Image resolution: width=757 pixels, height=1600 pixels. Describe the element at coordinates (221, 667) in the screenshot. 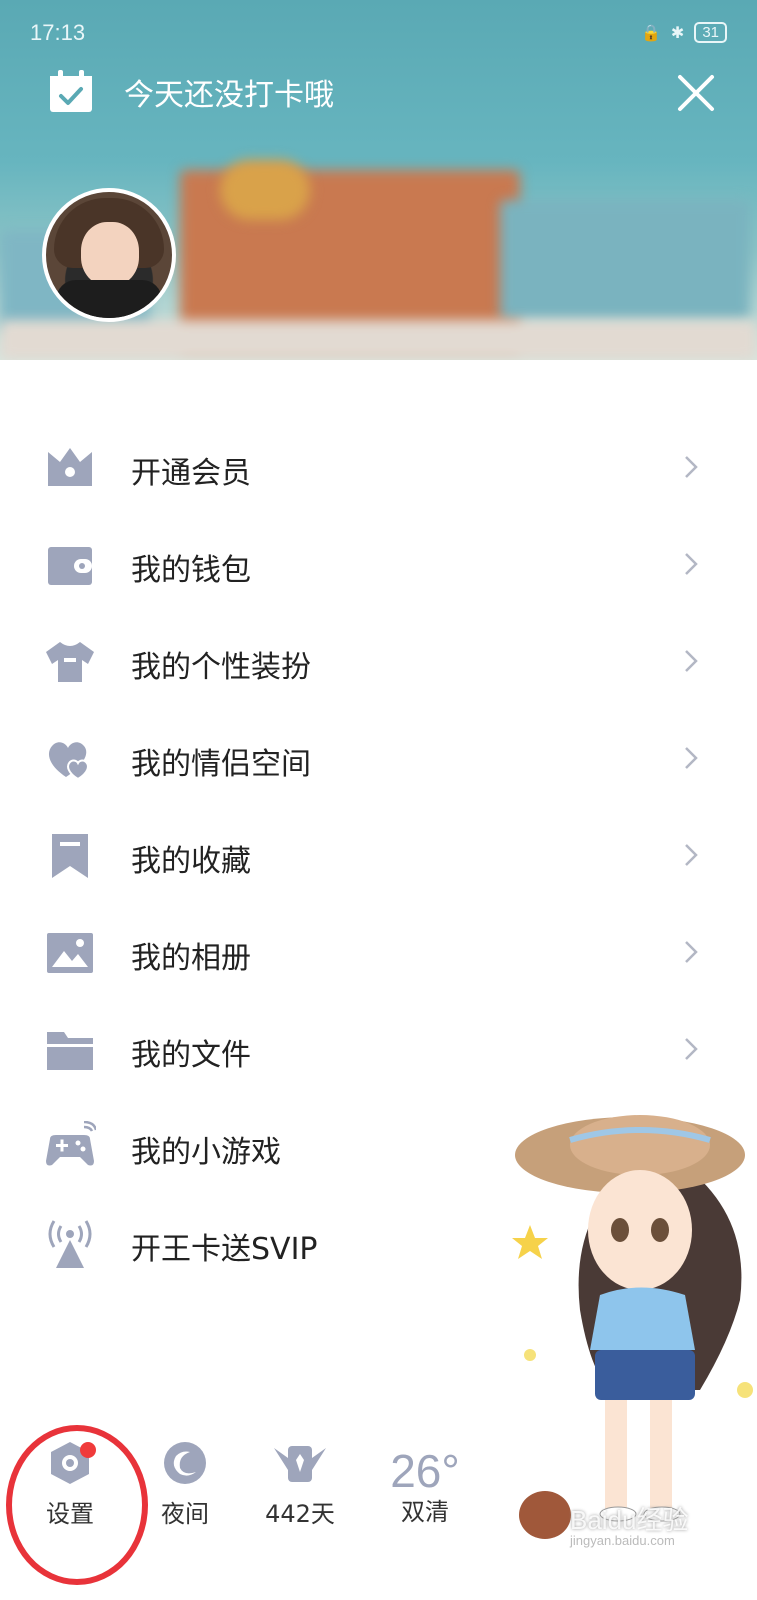

I see `menu-item-label: 我的个性装扮` at that location.